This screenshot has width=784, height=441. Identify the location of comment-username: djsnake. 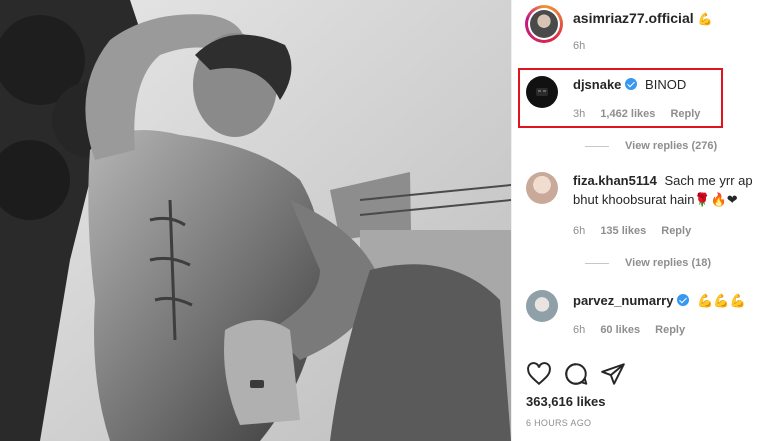
(597, 84).